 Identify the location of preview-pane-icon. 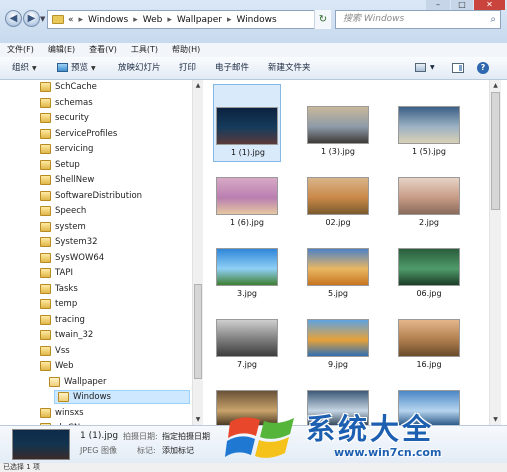
(458, 68).